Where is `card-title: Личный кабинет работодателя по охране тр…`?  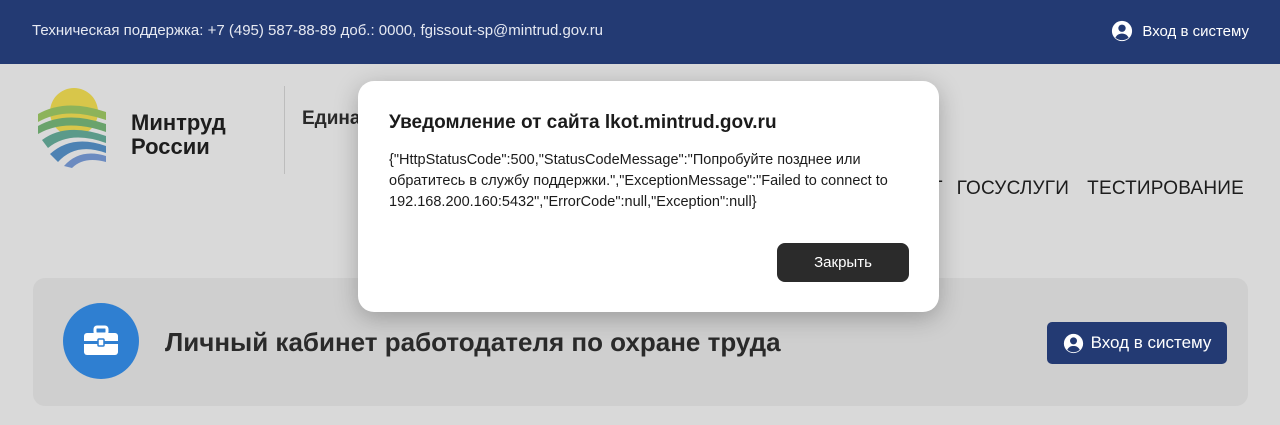 card-title: Личный кабинет работодателя по охране тр… is located at coordinates (473, 342).